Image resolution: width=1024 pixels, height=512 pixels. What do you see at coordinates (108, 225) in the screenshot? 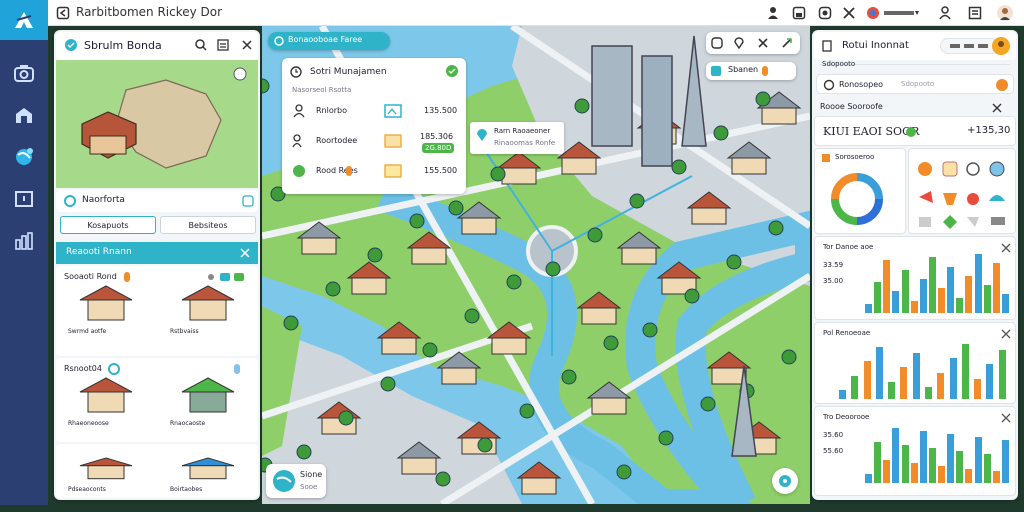
I see `tab-kosapuots: Kosapuots` at bounding box center [108, 225].